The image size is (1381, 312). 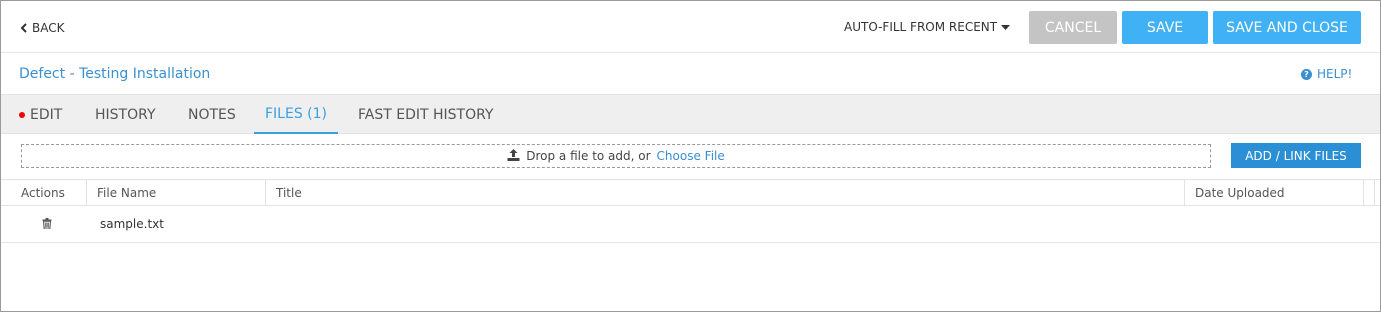 I want to click on back-button: BACK, so click(x=42, y=28).